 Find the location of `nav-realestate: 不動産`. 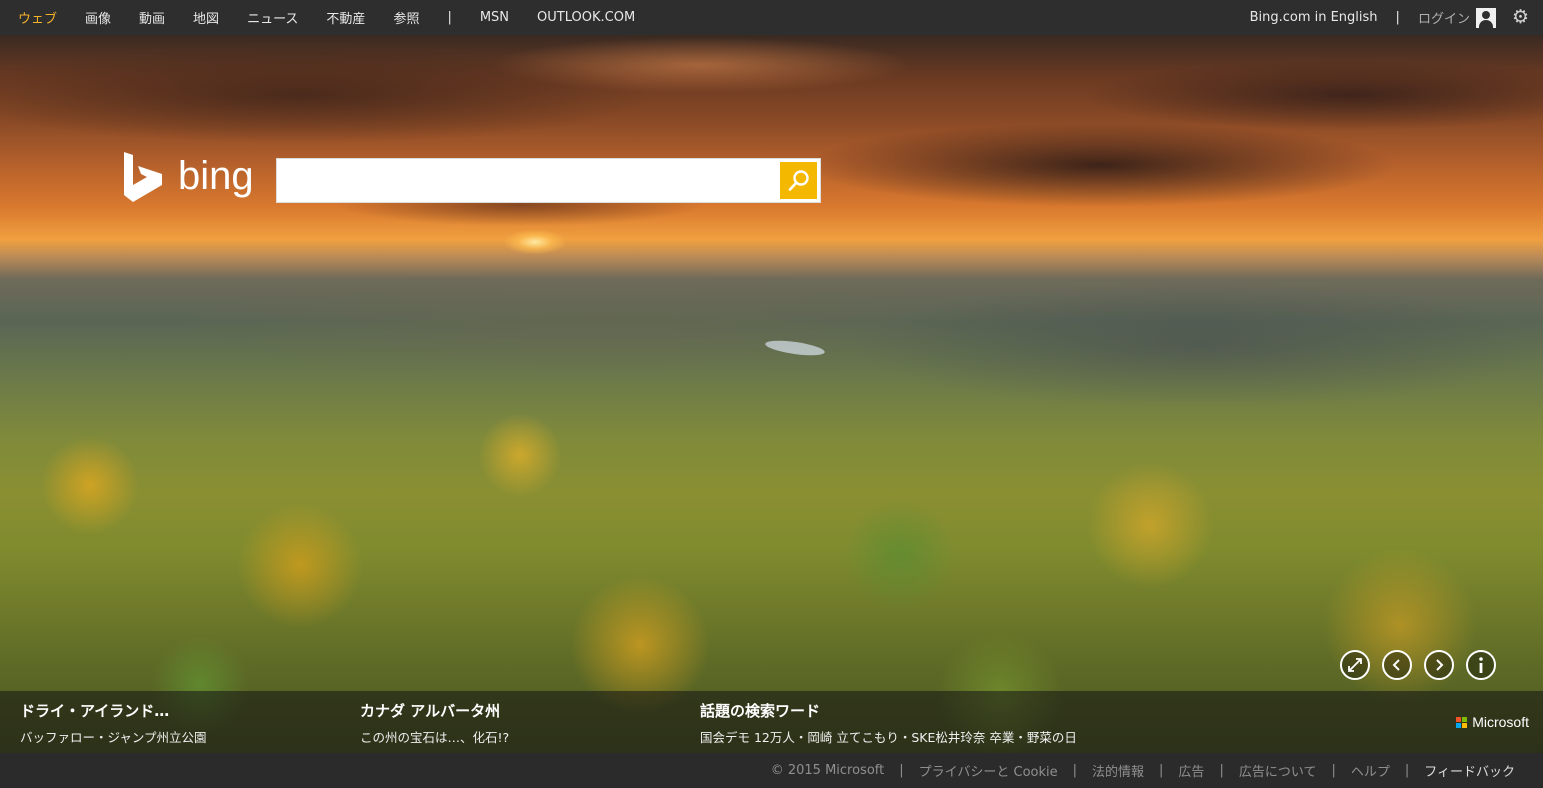

nav-realestate: 不動産 is located at coordinates (345, 17).